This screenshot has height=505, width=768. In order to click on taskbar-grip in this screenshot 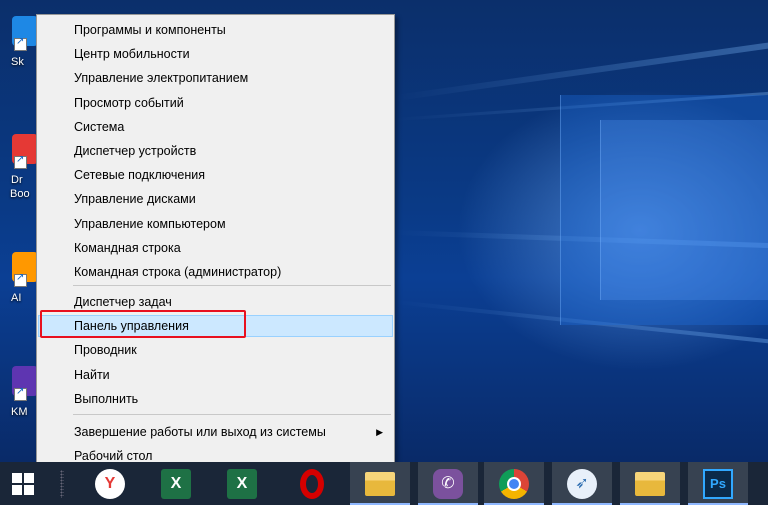, I will do `click(62, 484)`.